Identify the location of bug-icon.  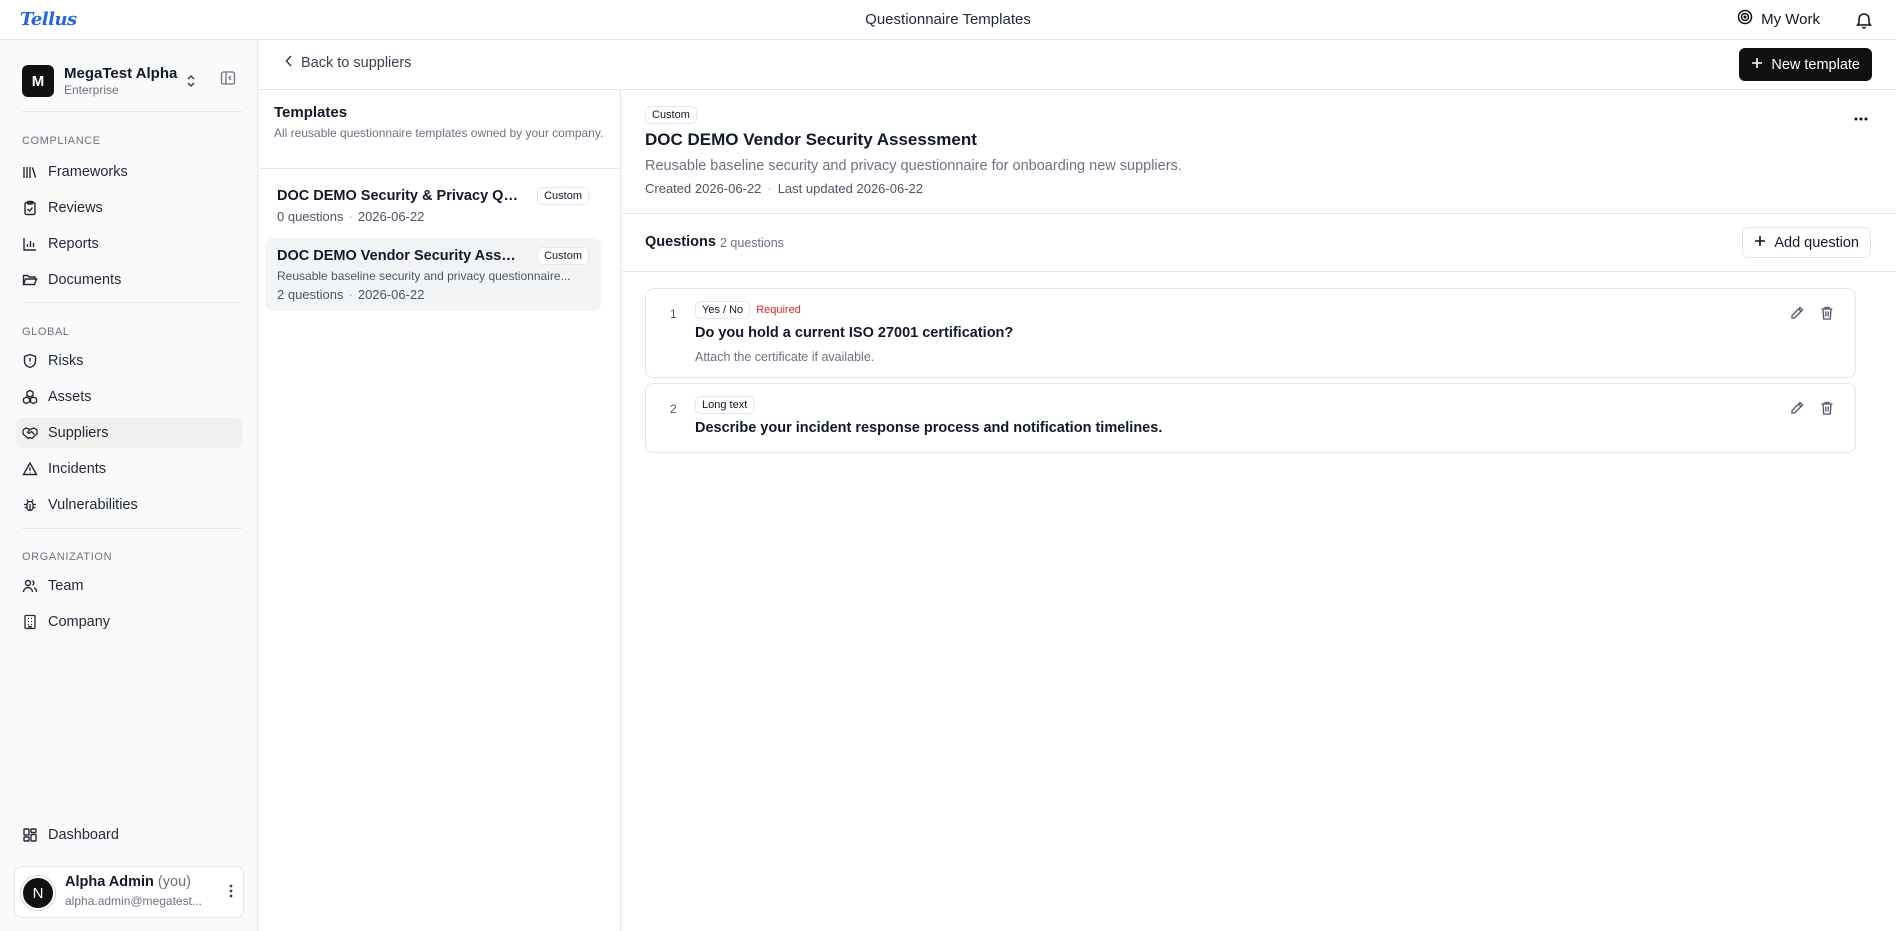
(30, 505).